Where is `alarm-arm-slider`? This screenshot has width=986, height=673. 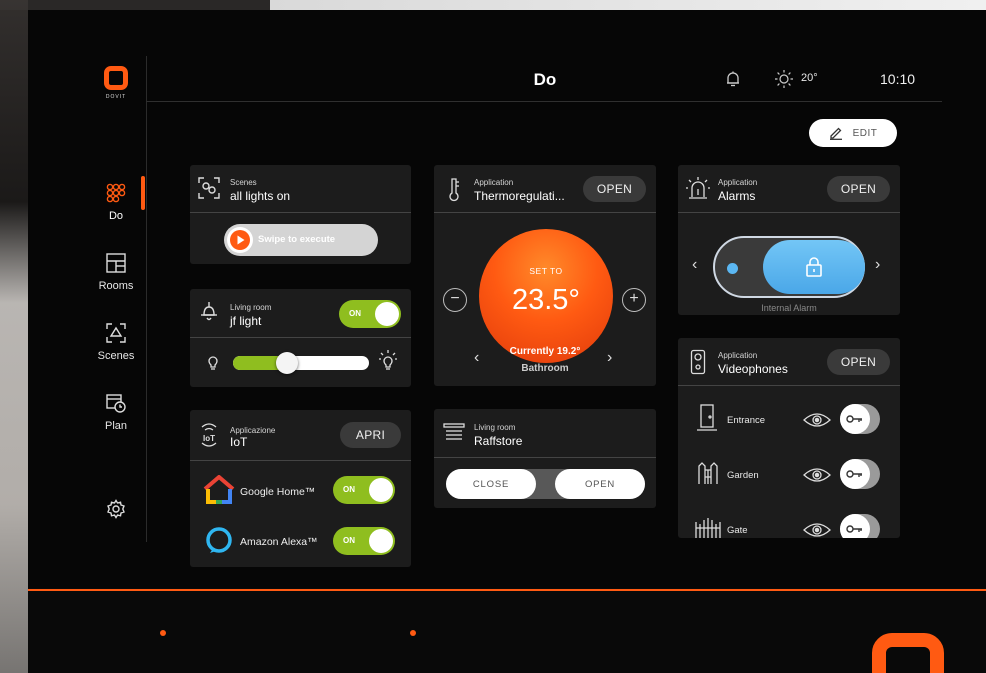 alarm-arm-slider is located at coordinates (789, 267).